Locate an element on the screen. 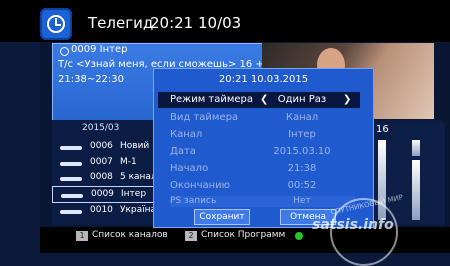 The image size is (450, 266). channel-number: 0009 is located at coordinates (102, 194).